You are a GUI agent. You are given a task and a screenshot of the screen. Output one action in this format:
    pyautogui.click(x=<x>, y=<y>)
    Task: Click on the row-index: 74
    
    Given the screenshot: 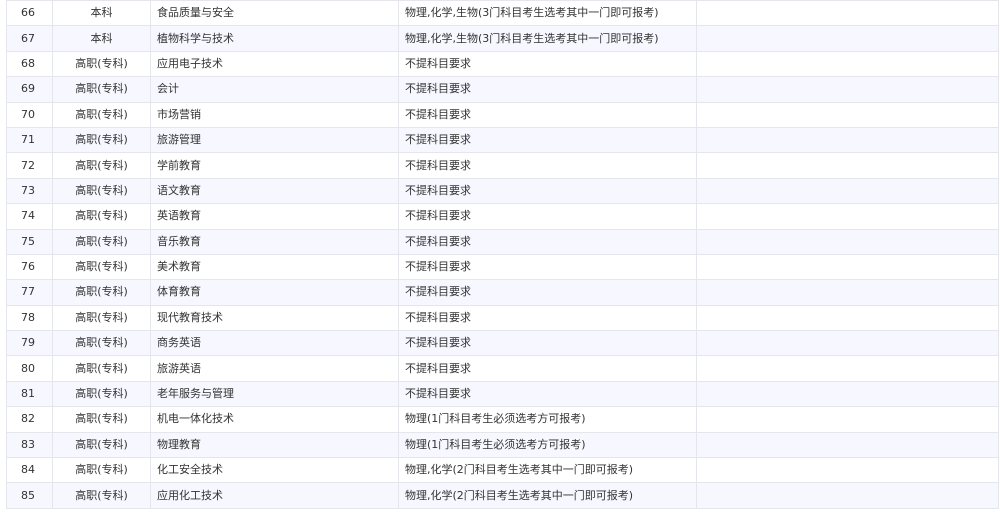 What is the action you would take?
    pyautogui.click(x=29, y=216)
    